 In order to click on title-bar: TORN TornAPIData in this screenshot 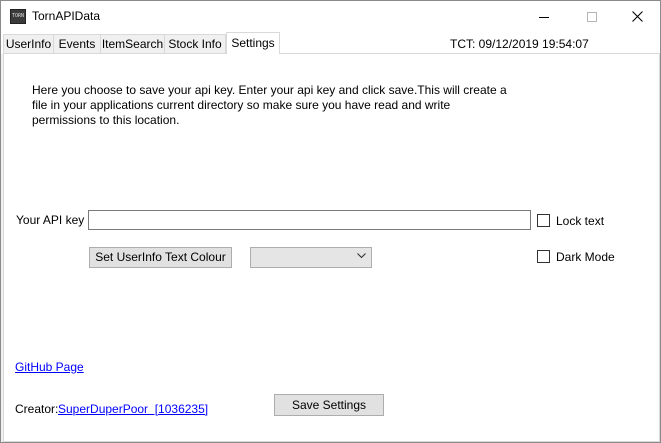, I will do `click(330, 16)`.